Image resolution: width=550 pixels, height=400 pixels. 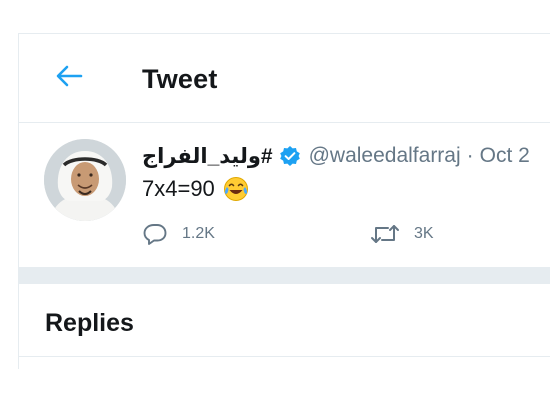 I want to click on reply-button: 1.2K, so click(x=178, y=234).